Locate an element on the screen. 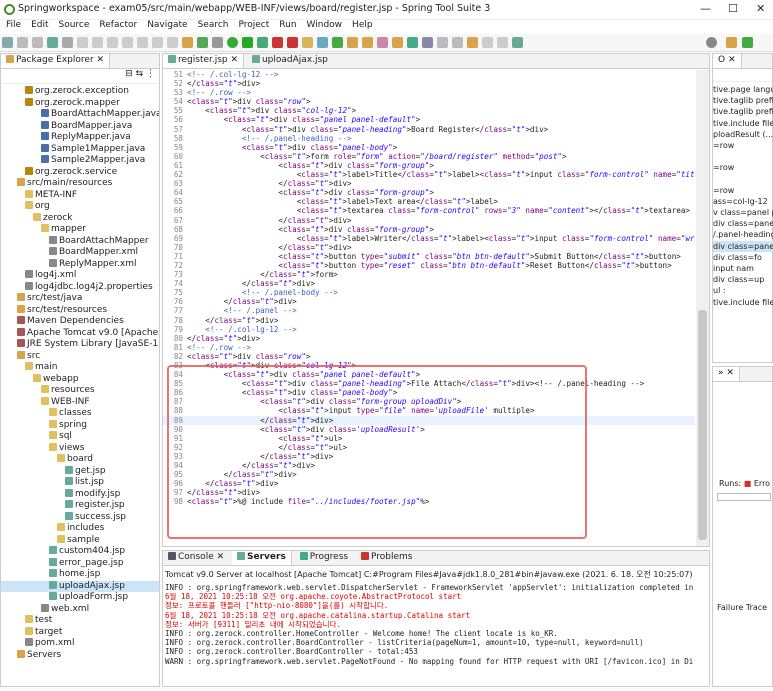  tree-item: Sample1Mapper.java is located at coordinates (80, 149).